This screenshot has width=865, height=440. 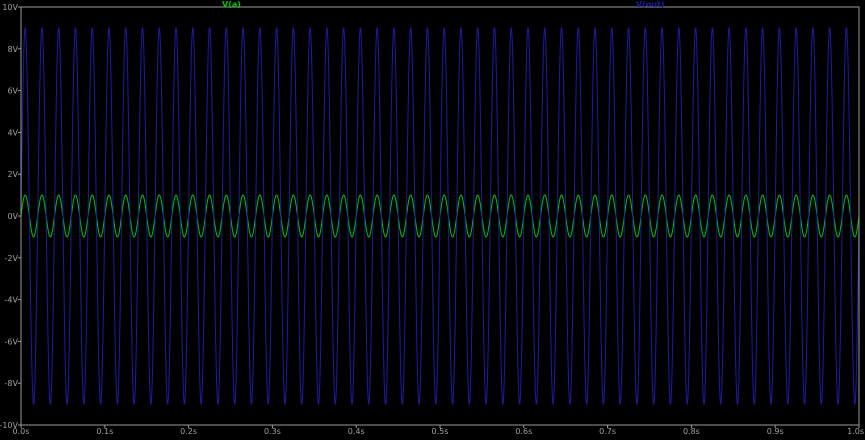 I want to click on legend-entry-vout: V(out), so click(x=650, y=4).